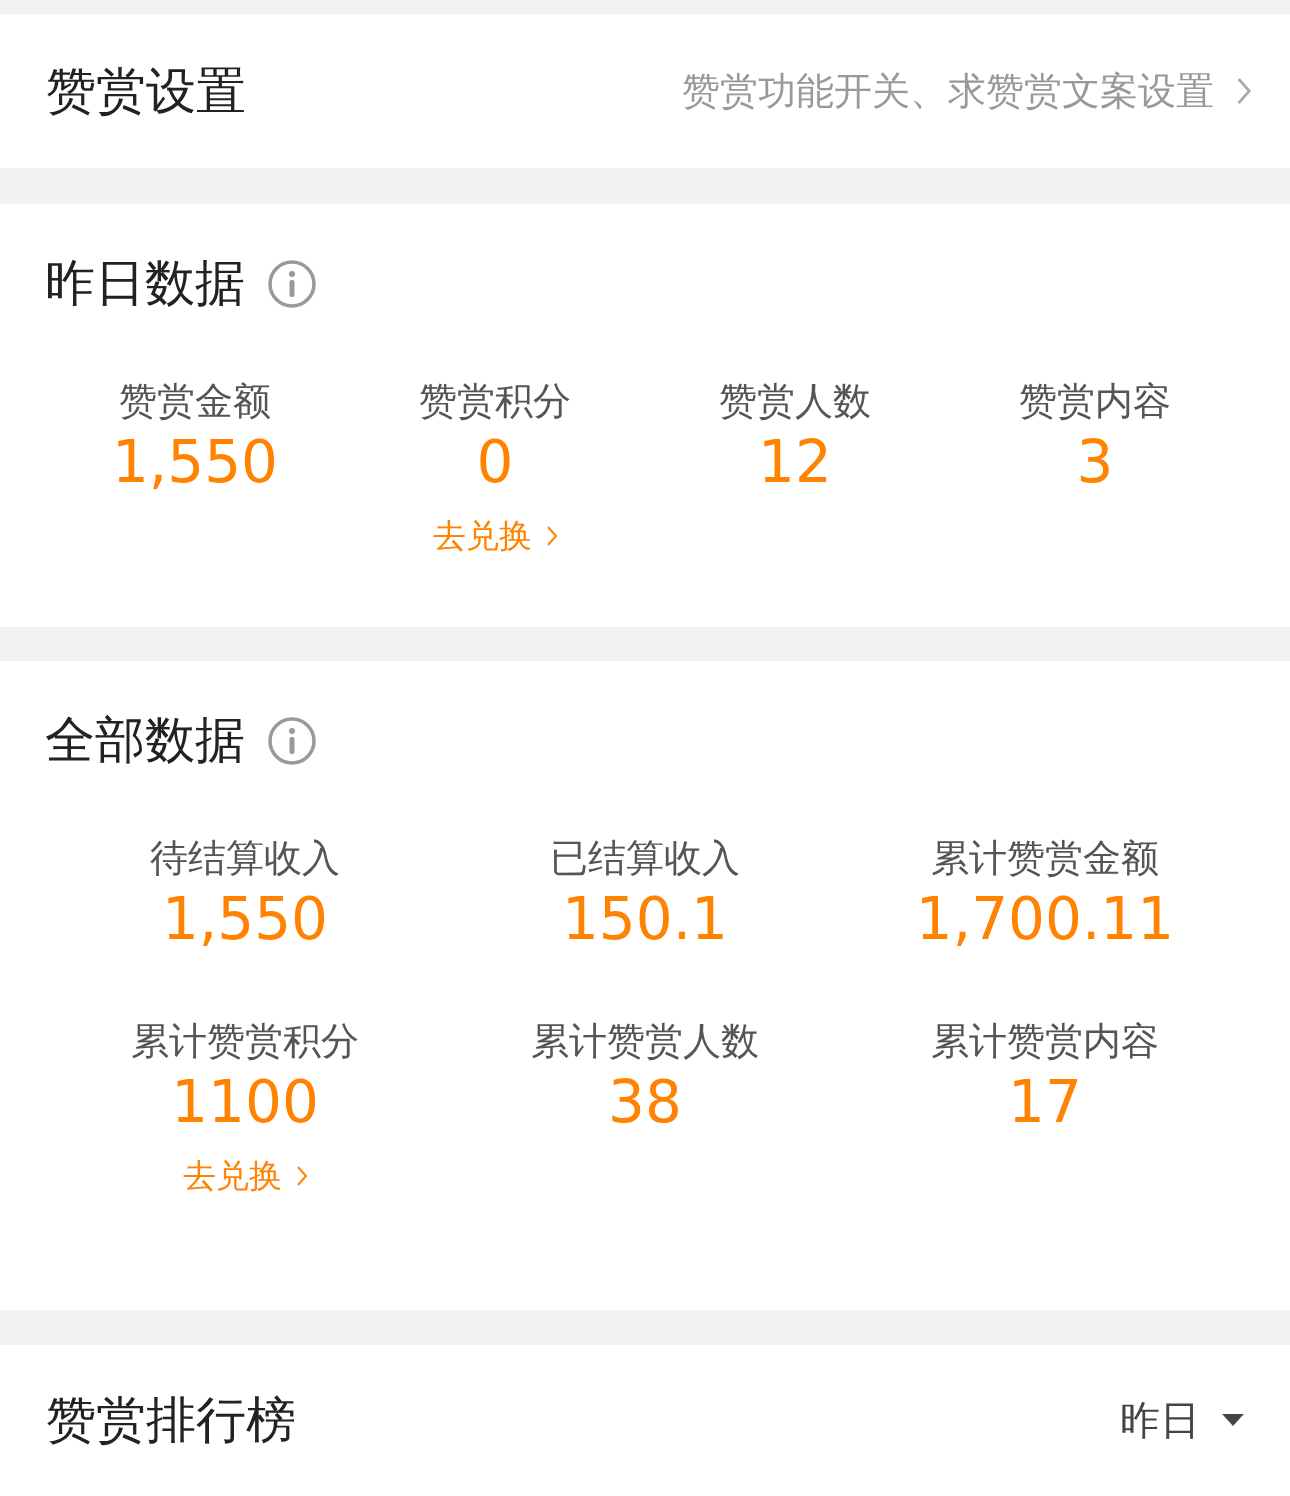  Describe the element at coordinates (145, 740) in the screenshot. I see `section-title: 全部数据` at that location.